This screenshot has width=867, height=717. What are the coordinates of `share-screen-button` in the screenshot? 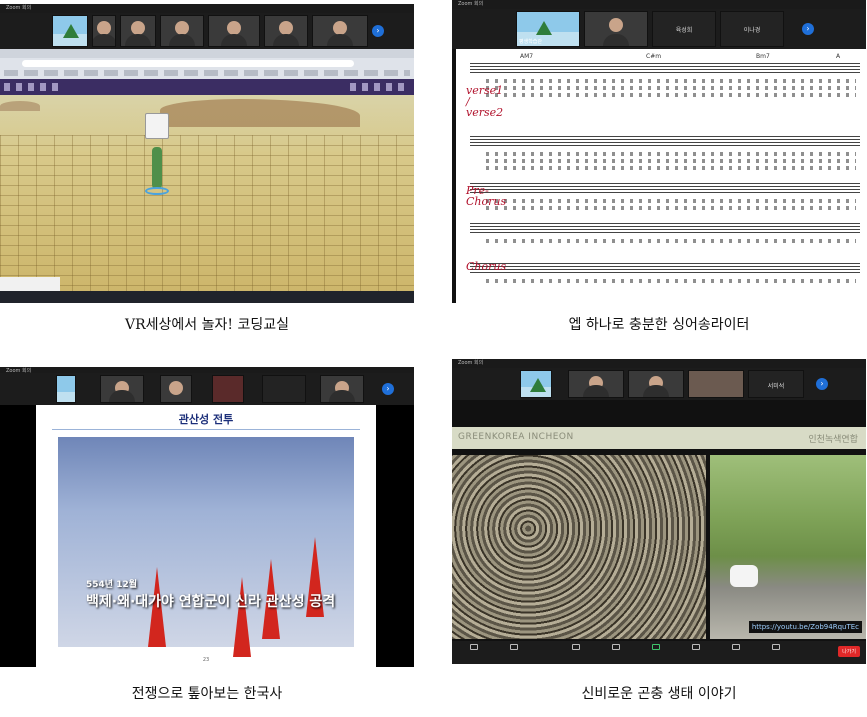 It's located at (656, 648).